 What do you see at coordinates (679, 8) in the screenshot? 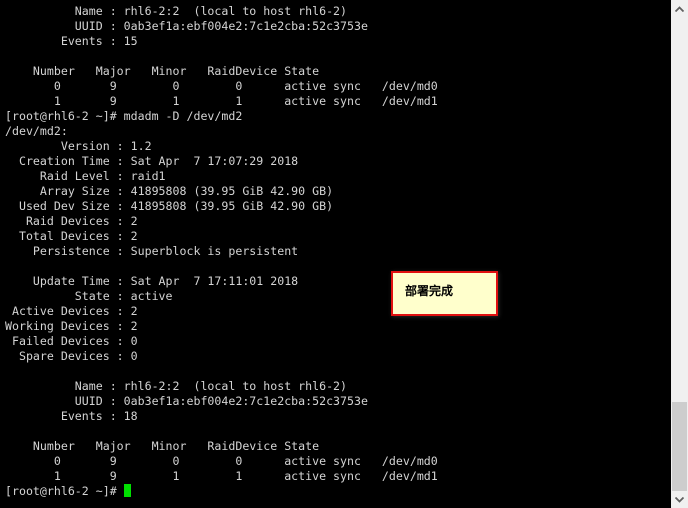
I see `scroll-up-icon` at bounding box center [679, 8].